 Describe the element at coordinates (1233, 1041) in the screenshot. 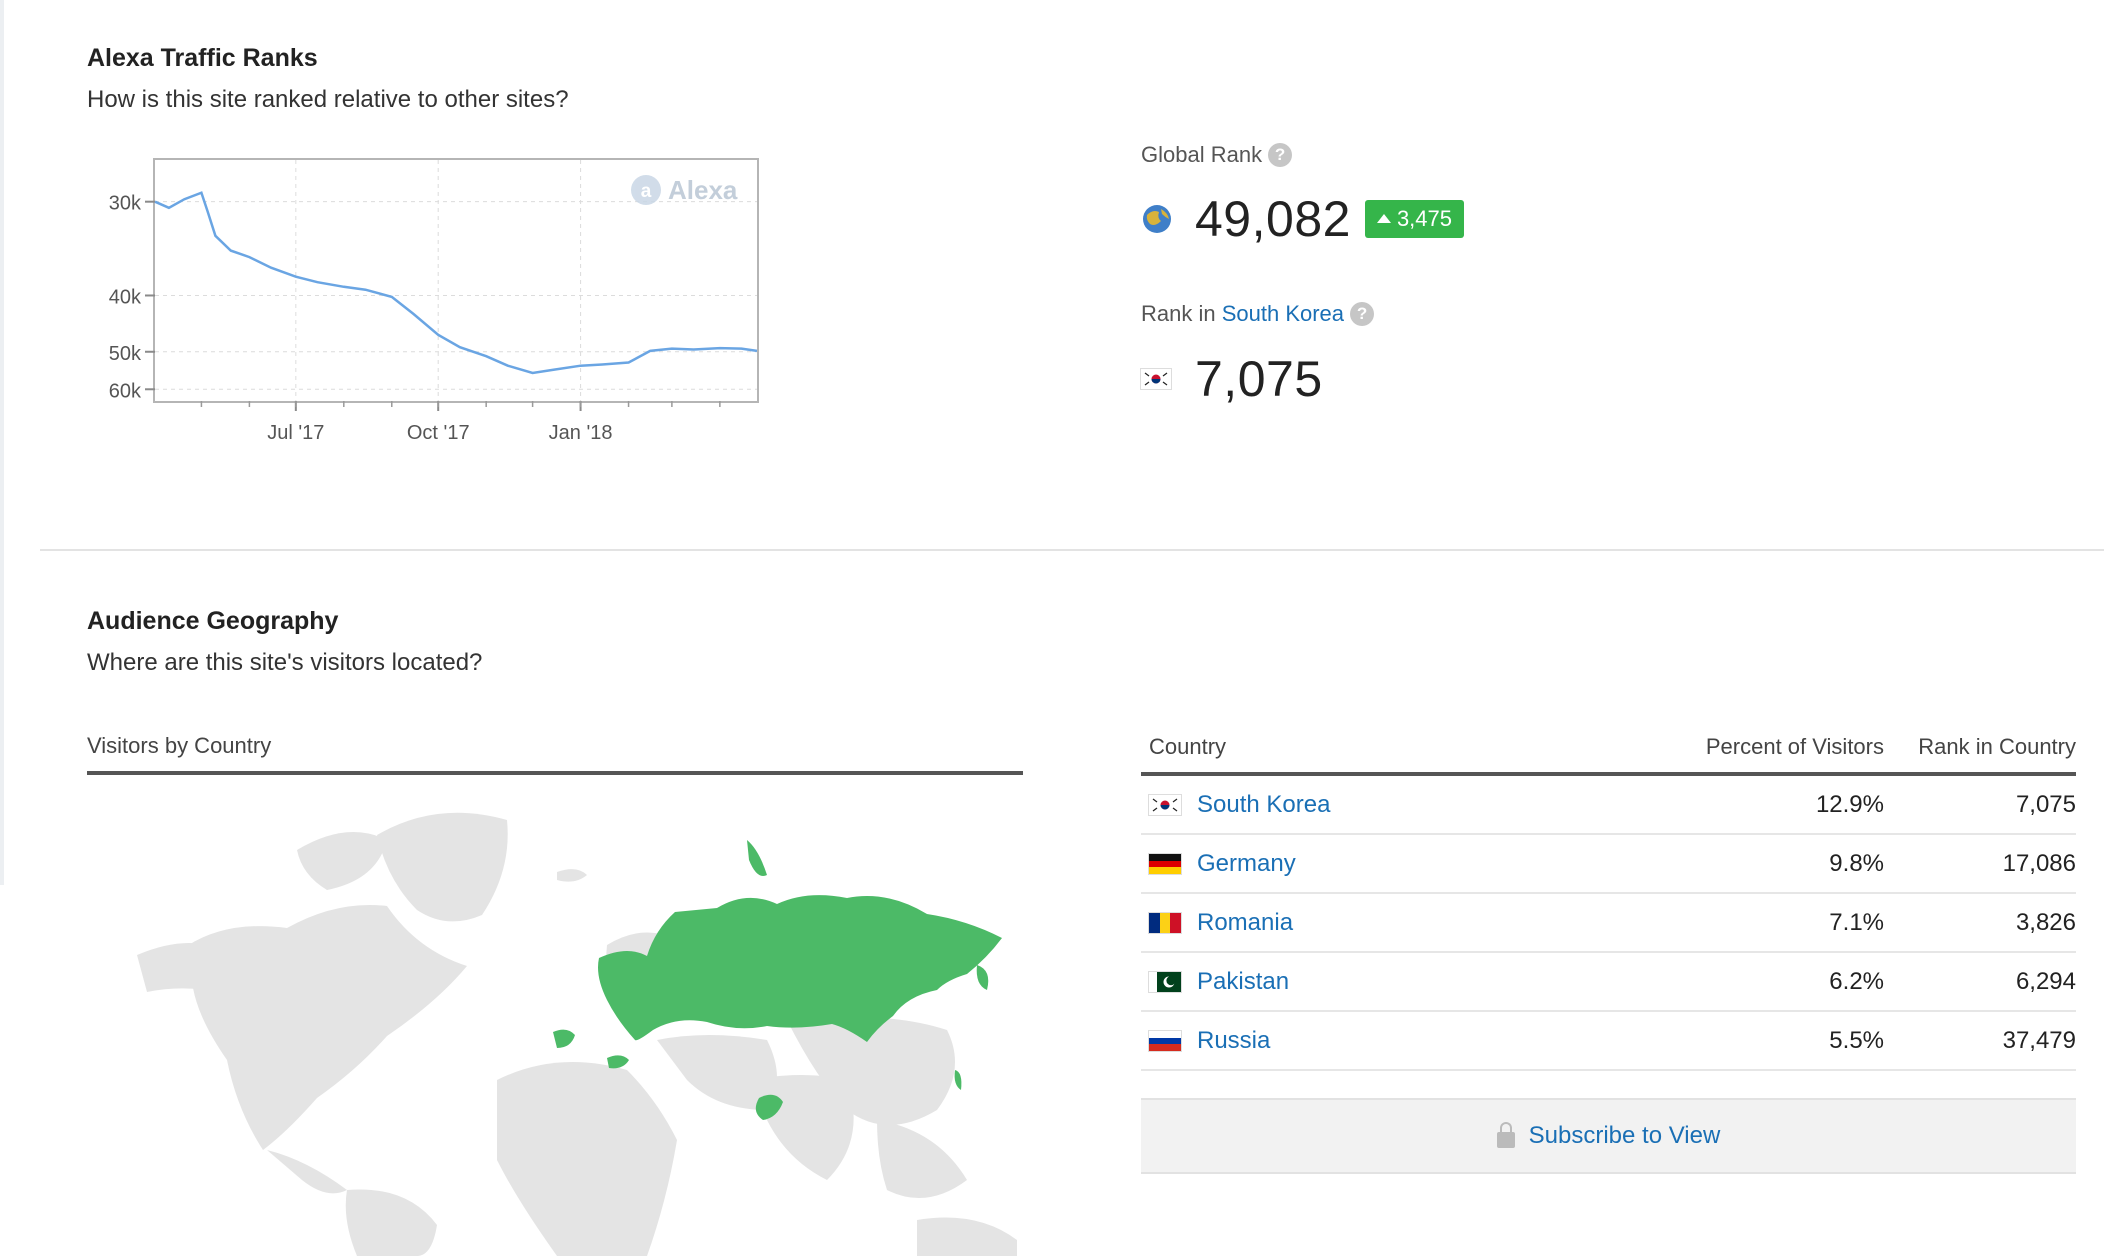

I see `country-link: Russia` at that location.